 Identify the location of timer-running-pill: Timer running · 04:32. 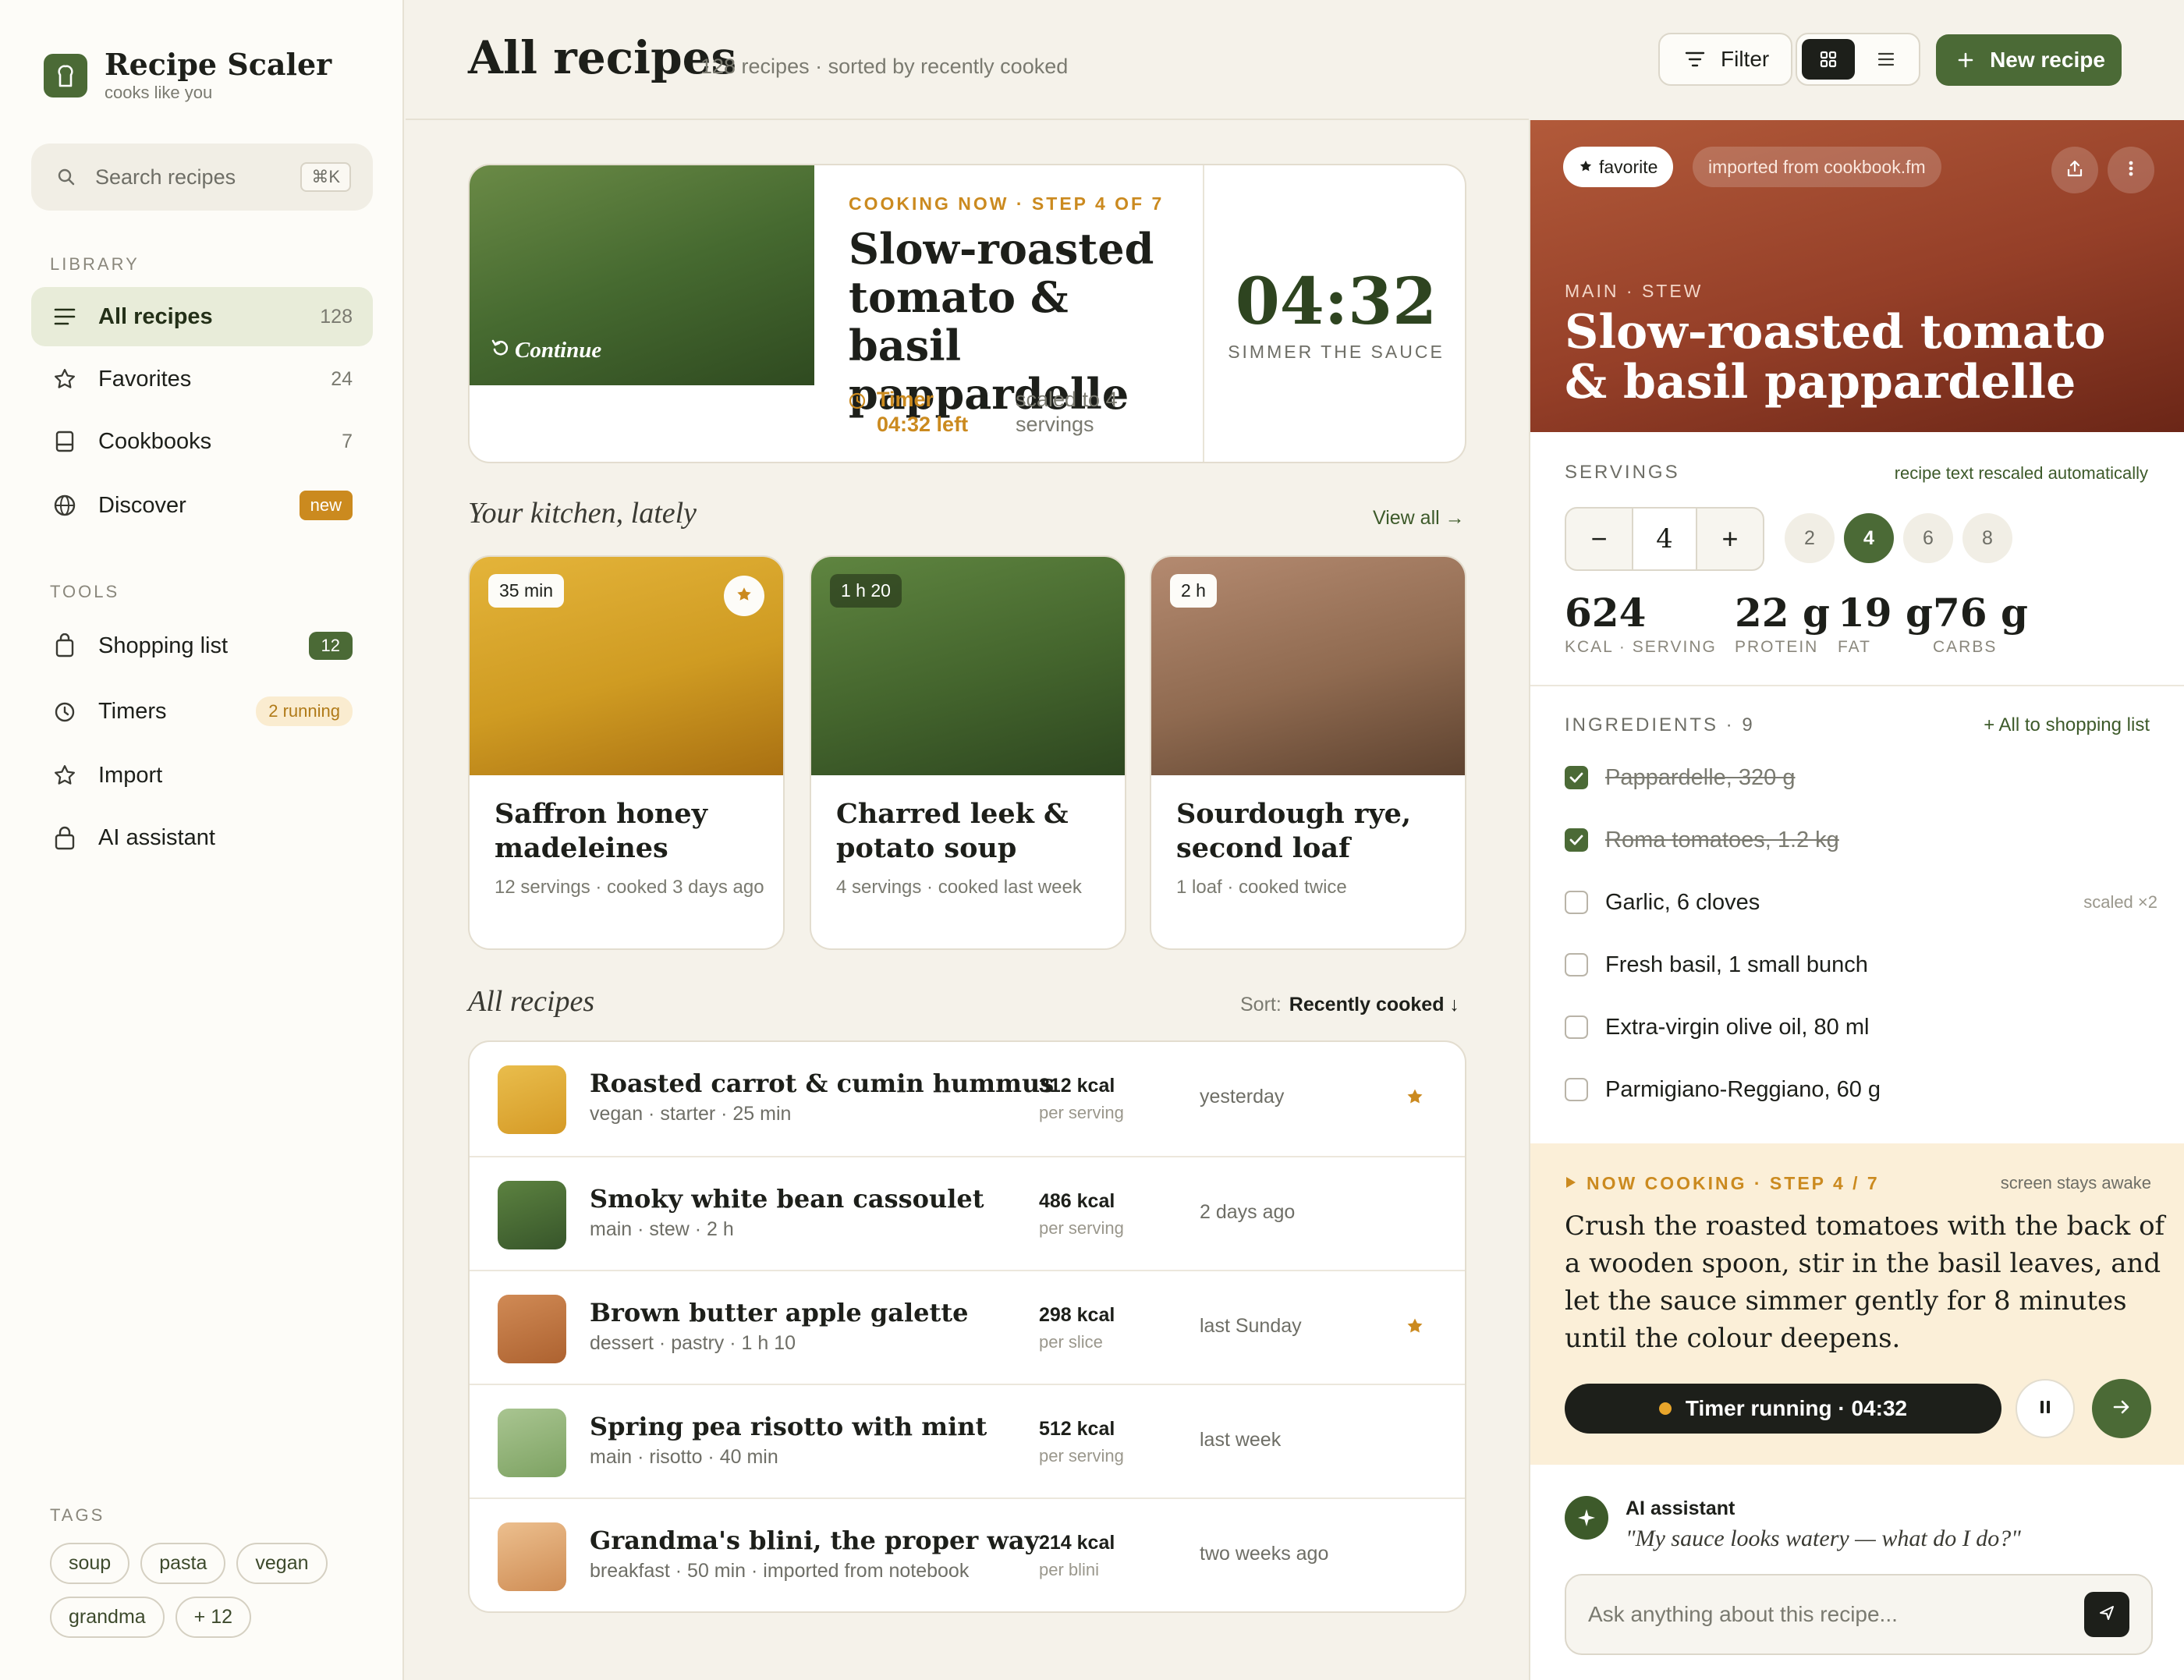
(1783, 1409).